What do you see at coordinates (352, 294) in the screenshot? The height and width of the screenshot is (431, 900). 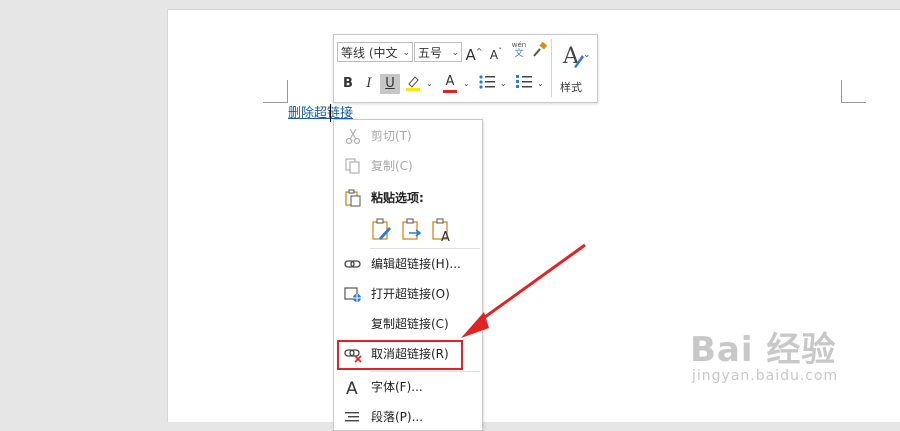 I see `open-link-icon` at bounding box center [352, 294].